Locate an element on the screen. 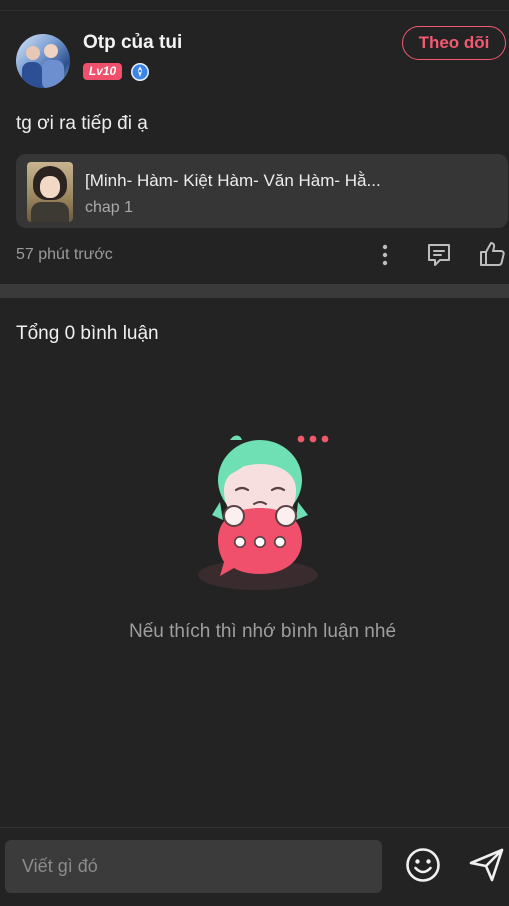 This screenshot has width=509, height=906. reply-icon is located at coordinates (439, 255).